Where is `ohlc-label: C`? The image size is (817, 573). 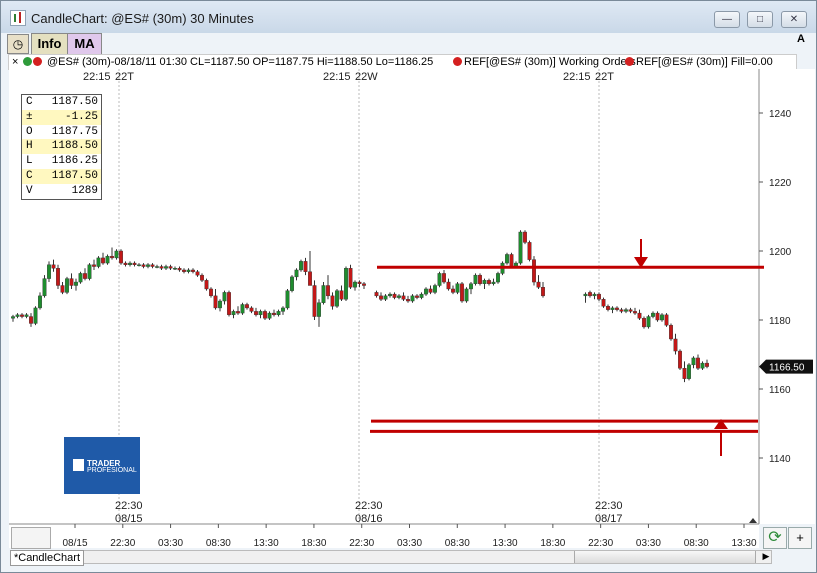
ohlc-label: C is located at coordinates (29, 175).